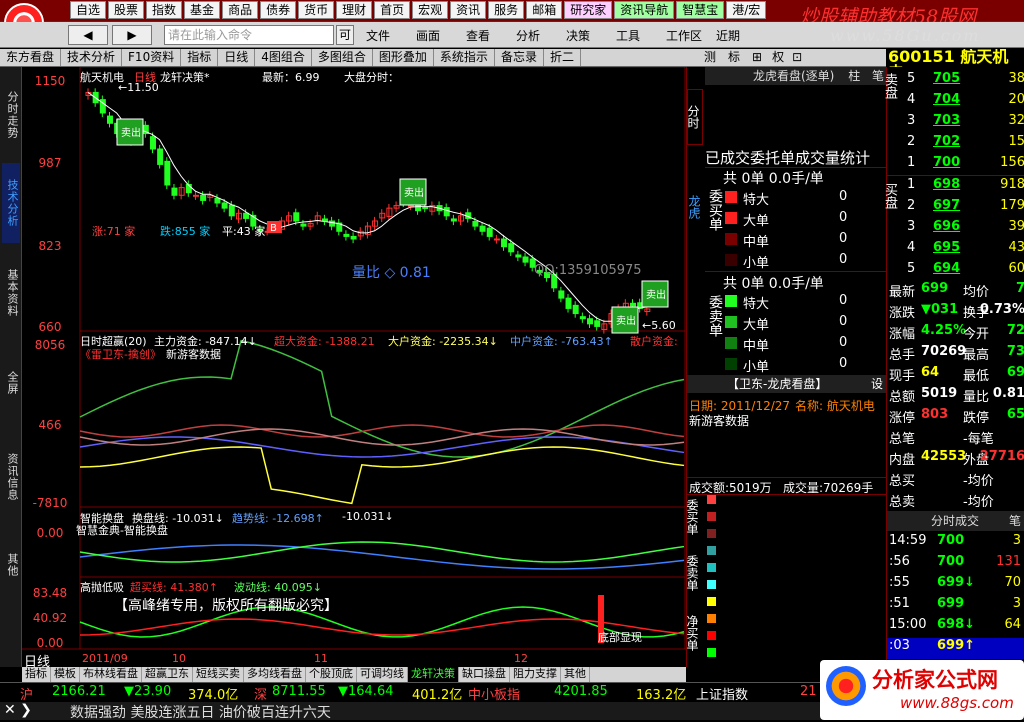 The height and width of the screenshot is (722, 1024). Describe the element at coordinates (946, 268) in the screenshot. I see `bid-price: 694` at that location.